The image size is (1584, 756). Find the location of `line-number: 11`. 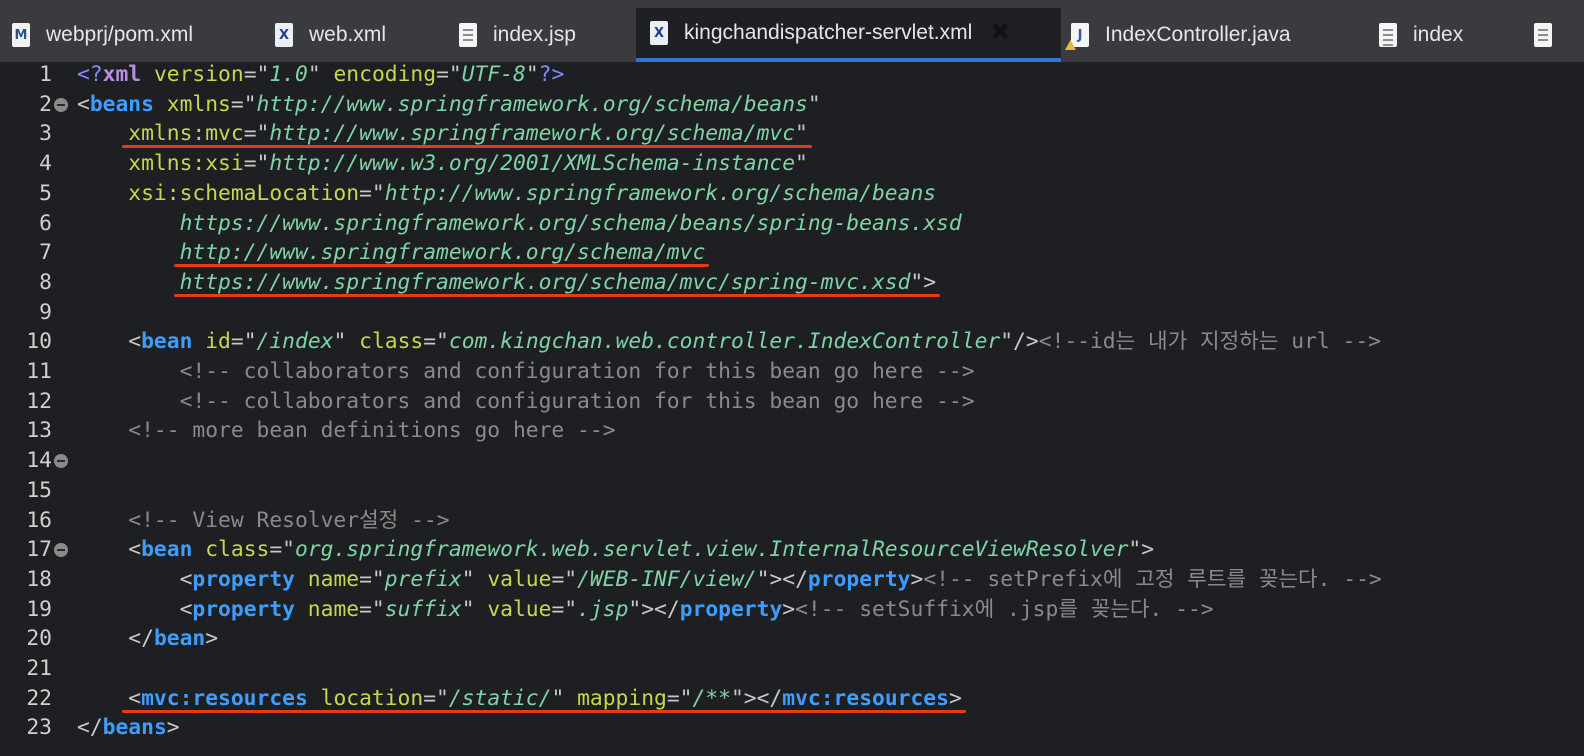

line-number: 11 is located at coordinates (39, 371).